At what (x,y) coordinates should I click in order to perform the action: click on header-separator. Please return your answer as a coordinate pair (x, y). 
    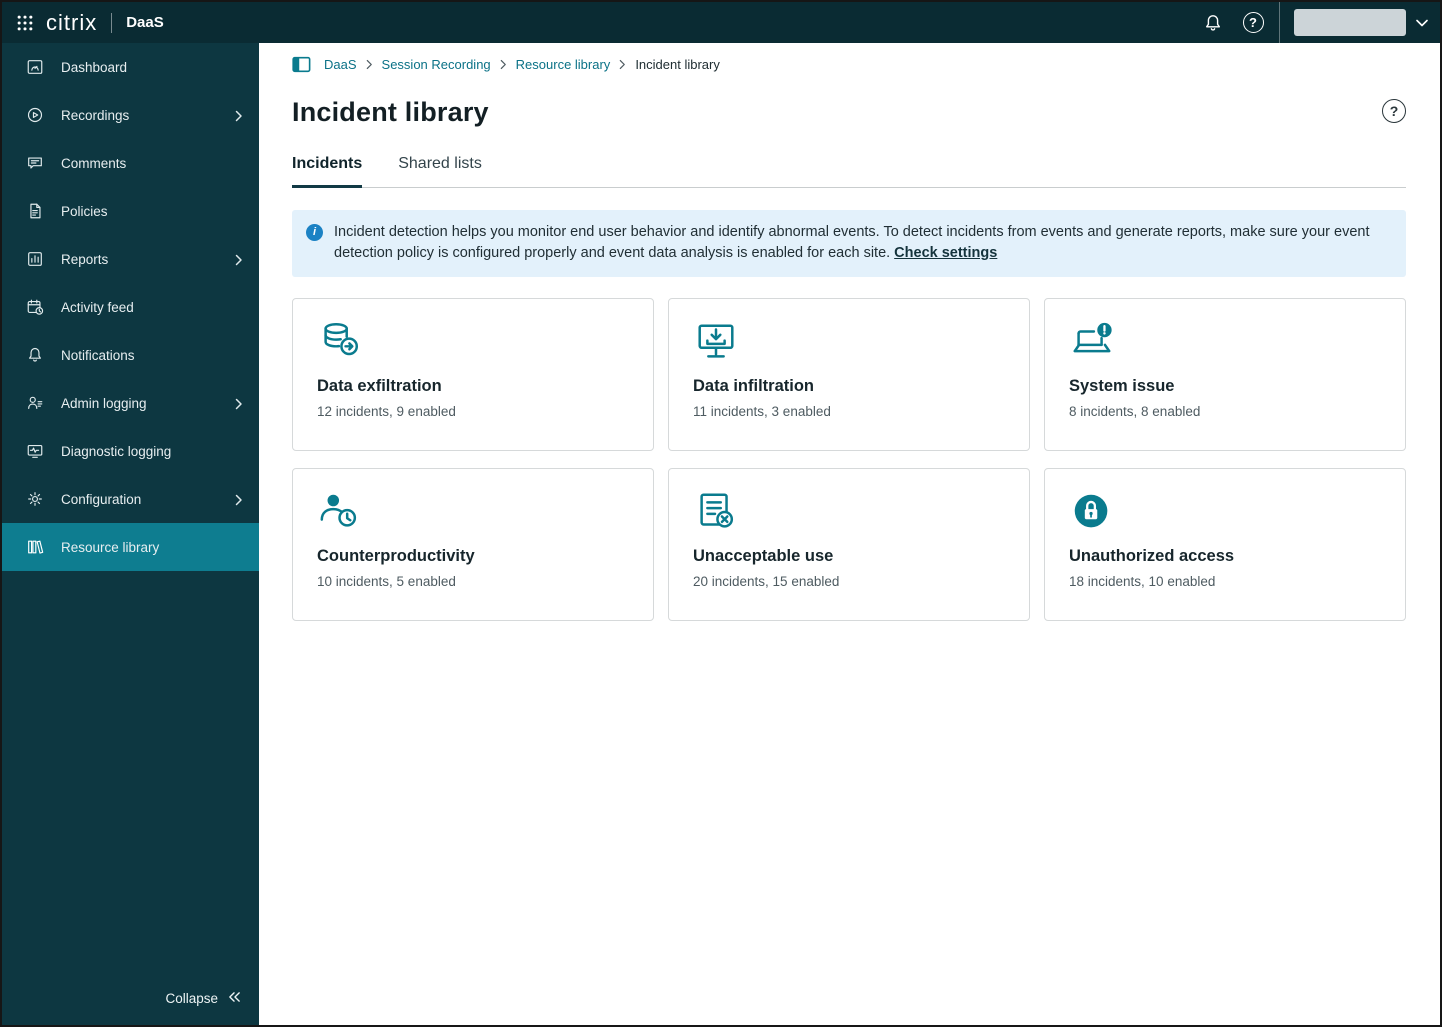
    Looking at the image, I should click on (1279, 22).